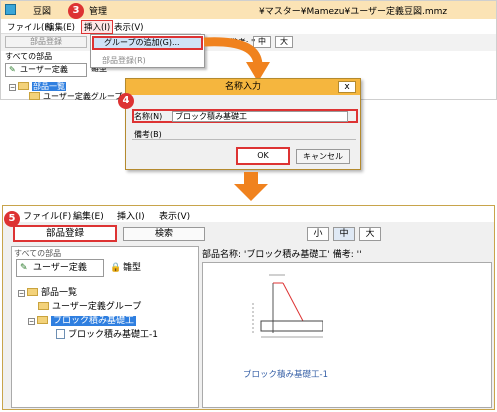 This screenshot has width=497, height=412. What do you see at coordinates (243, 124) in the screenshot?
I see `name-input-dialog: 名称入力 x 名称(N) 備考(B) OK キャンセル` at bounding box center [243, 124].